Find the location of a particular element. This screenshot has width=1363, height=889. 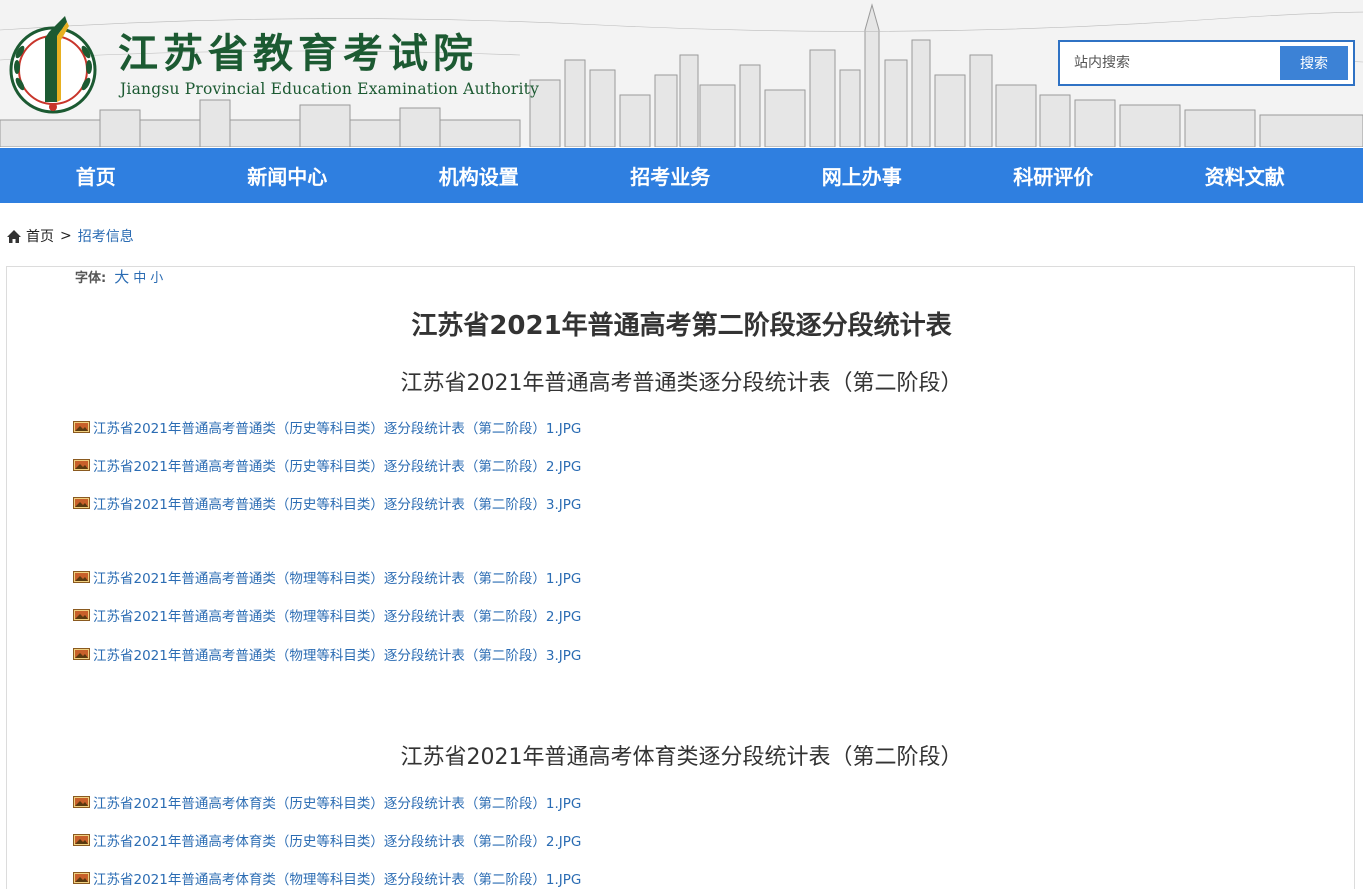

file-link: 江苏省2021年普通高考体育类（历史等科目类）逐分段统计表（第二阶段）1.JPG is located at coordinates (327, 802).